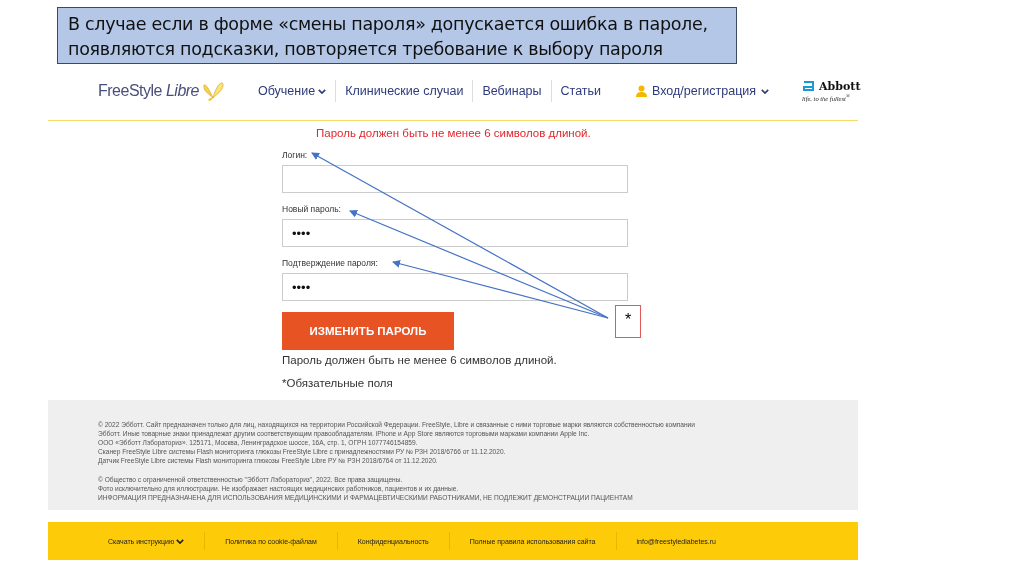 The image size is (1024, 574). What do you see at coordinates (397, 35) in the screenshot?
I see `callout-text: В случае если в форме «смены пароля» допускается ошибка в пароле, появляются подсказки, повторяется требование к выбору пароля` at bounding box center [397, 35].